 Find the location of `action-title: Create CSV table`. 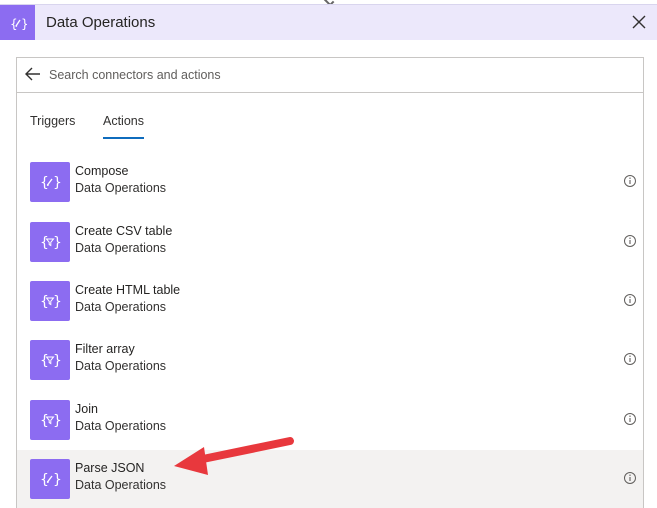

action-title: Create CSV table is located at coordinates (124, 231).